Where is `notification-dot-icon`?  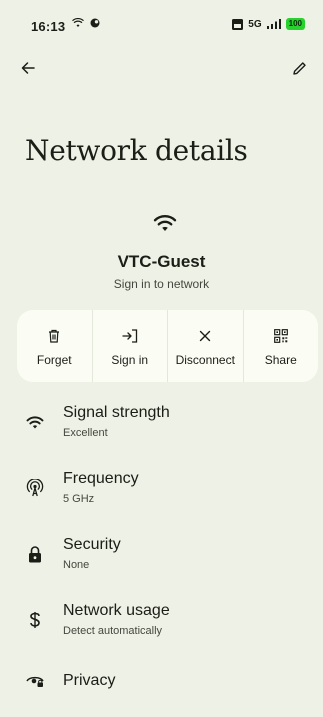 notification-dot-icon is located at coordinates (95, 23).